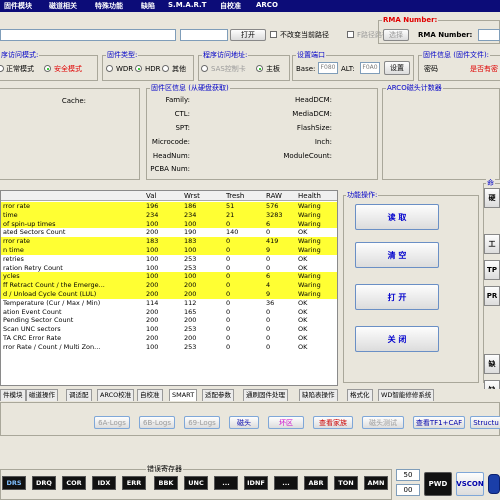 This screenshot has height=500, width=500. I want to click on smart-table-row: Scan UNC sectors 100 253 0 0 OK, so click(169, 329).